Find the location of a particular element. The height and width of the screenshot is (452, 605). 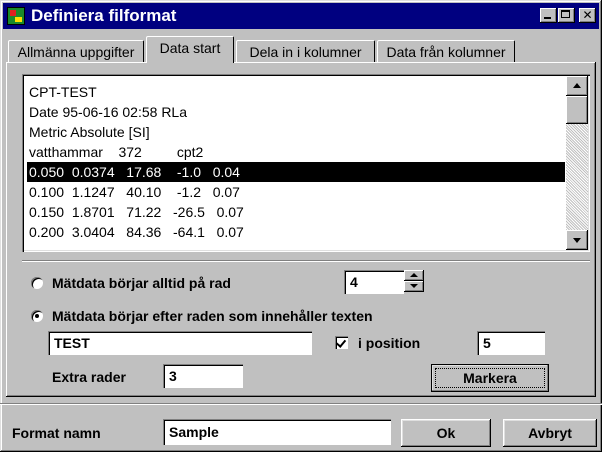

radio-start-row-label: Mätdata börjar alltid på rad is located at coordinates (141, 283).